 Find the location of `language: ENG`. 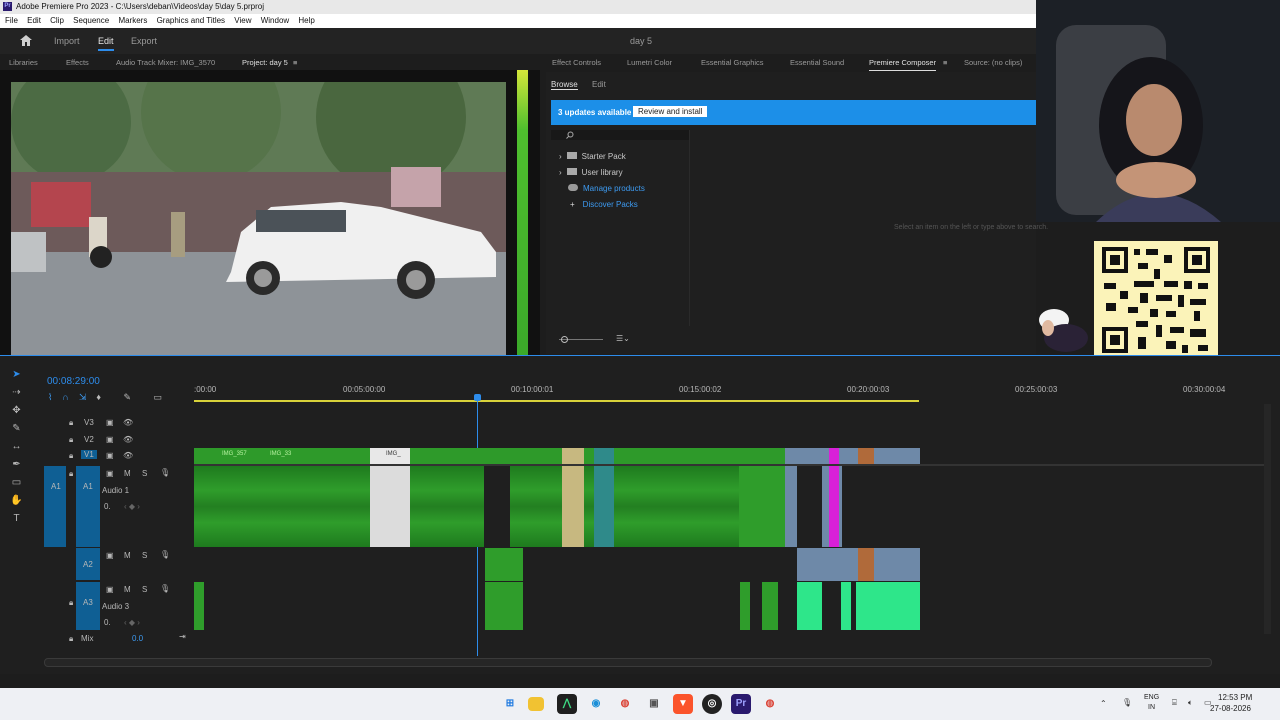

language: ENG is located at coordinates (1151, 697).